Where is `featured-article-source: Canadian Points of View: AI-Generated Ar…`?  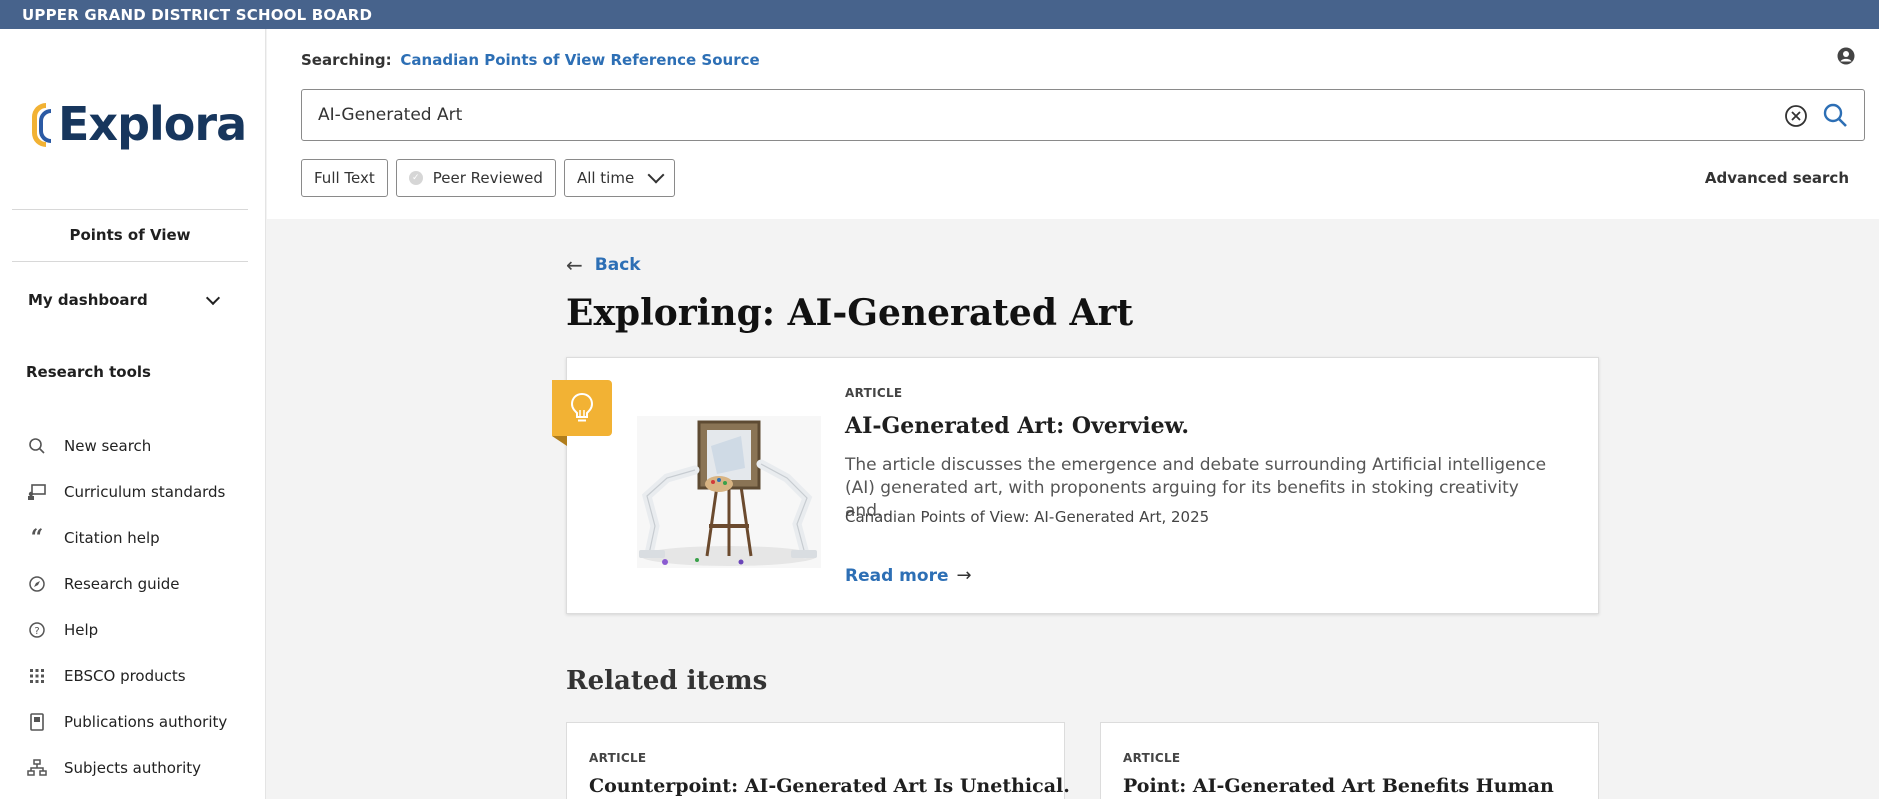
featured-article-source: Canadian Points of View: AI-Generated Ar… is located at coordinates (1027, 517).